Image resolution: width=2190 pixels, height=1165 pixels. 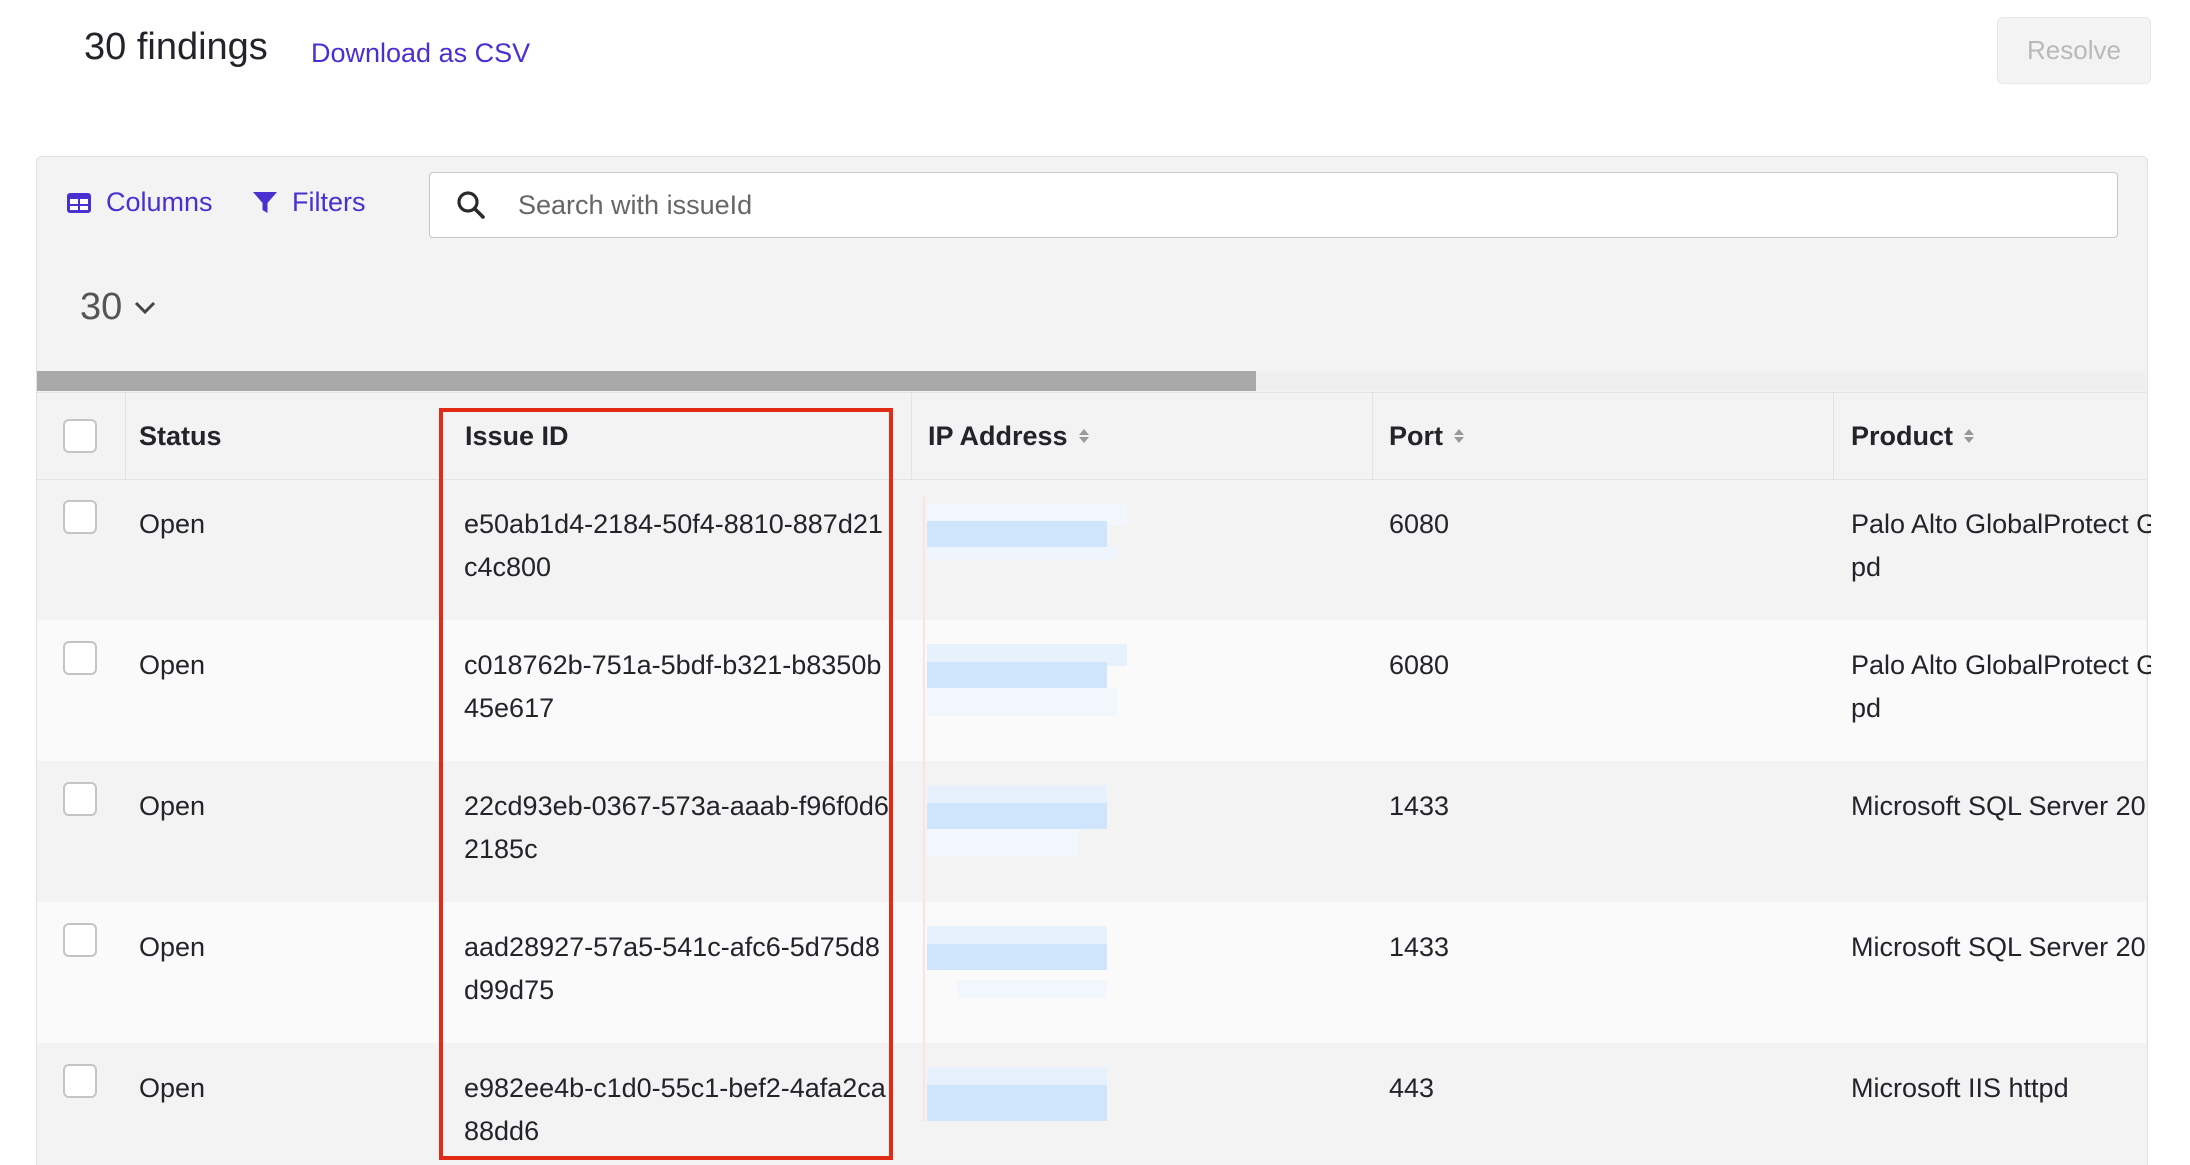 What do you see at coordinates (1902, 435) in the screenshot?
I see `column-header-label: Product` at bounding box center [1902, 435].